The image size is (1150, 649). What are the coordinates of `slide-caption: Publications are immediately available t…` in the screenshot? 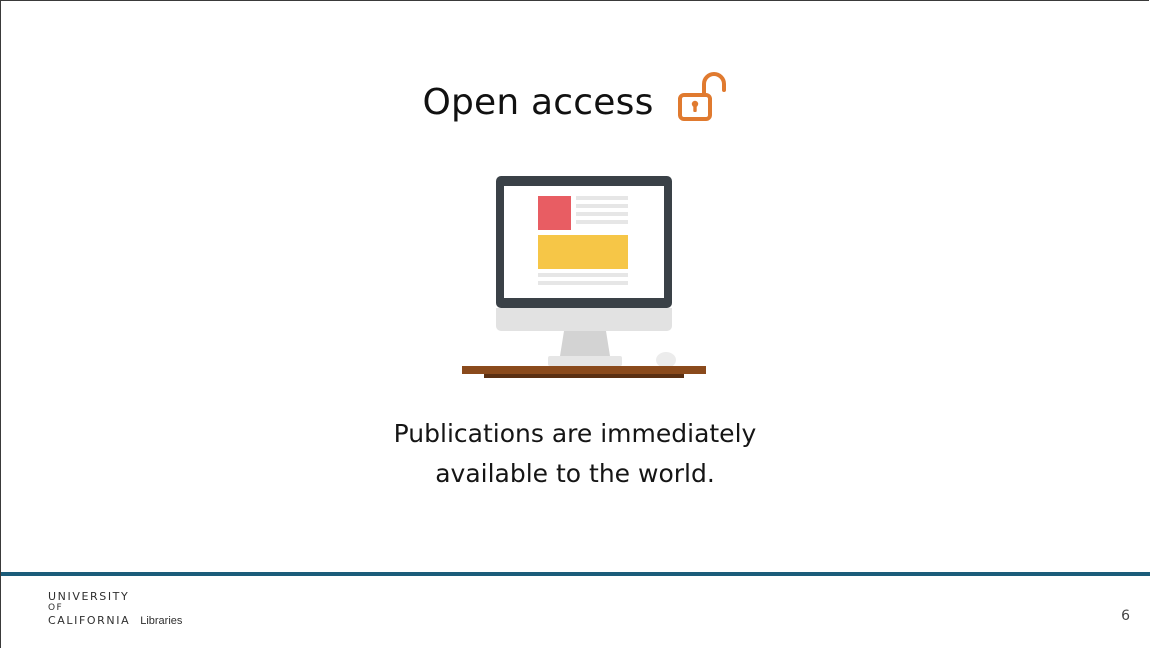 It's located at (575, 454).